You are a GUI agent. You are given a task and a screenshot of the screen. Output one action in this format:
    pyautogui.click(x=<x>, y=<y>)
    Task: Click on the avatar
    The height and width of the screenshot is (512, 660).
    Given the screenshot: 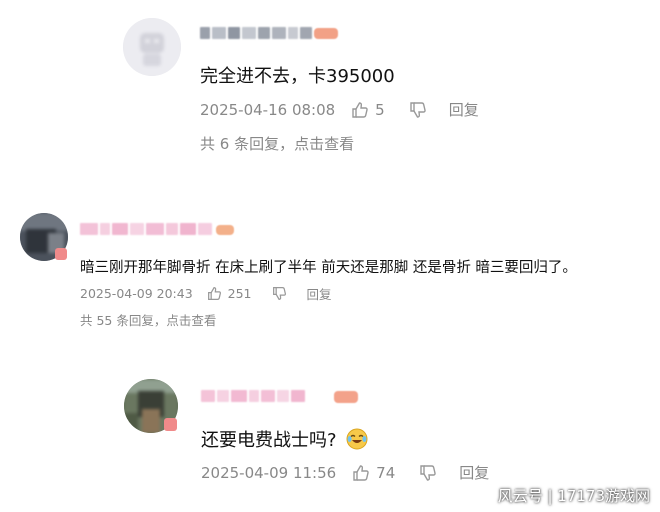 What is the action you would take?
    pyautogui.click(x=152, y=47)
    